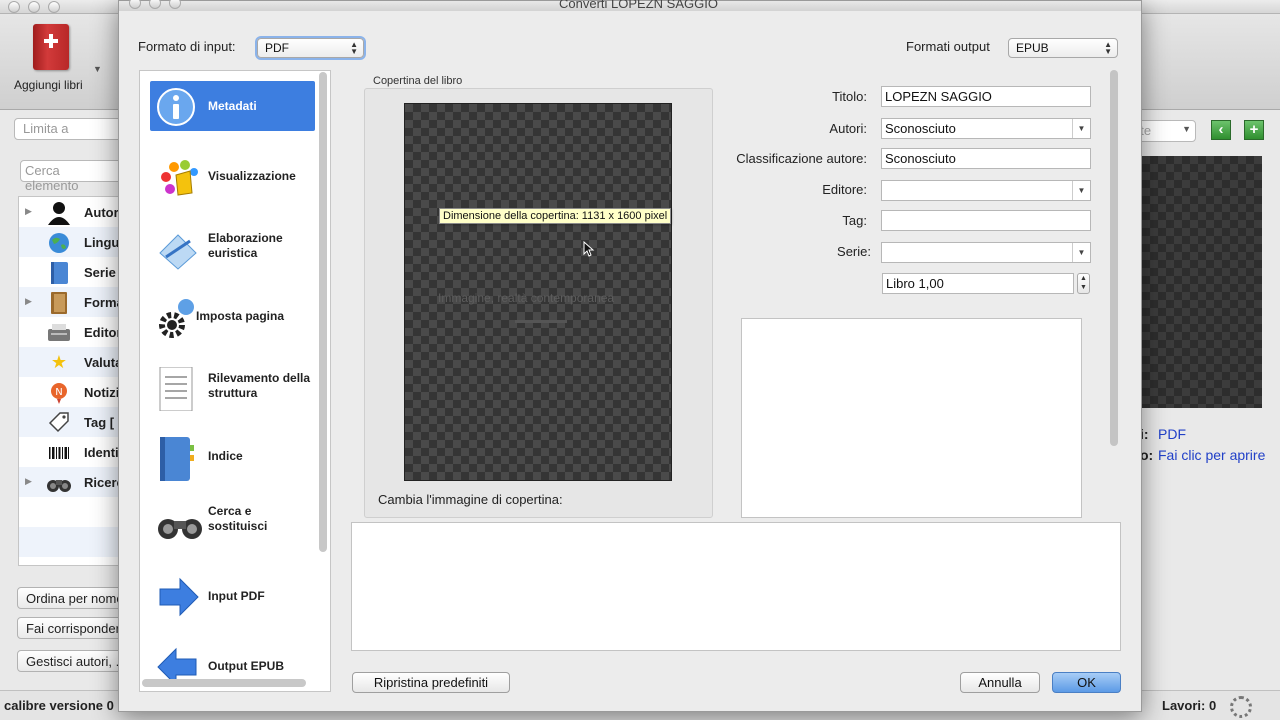 The width and height of the screenshot is (1280, 720). I want to click on barcode-icon, so click(59, 452).